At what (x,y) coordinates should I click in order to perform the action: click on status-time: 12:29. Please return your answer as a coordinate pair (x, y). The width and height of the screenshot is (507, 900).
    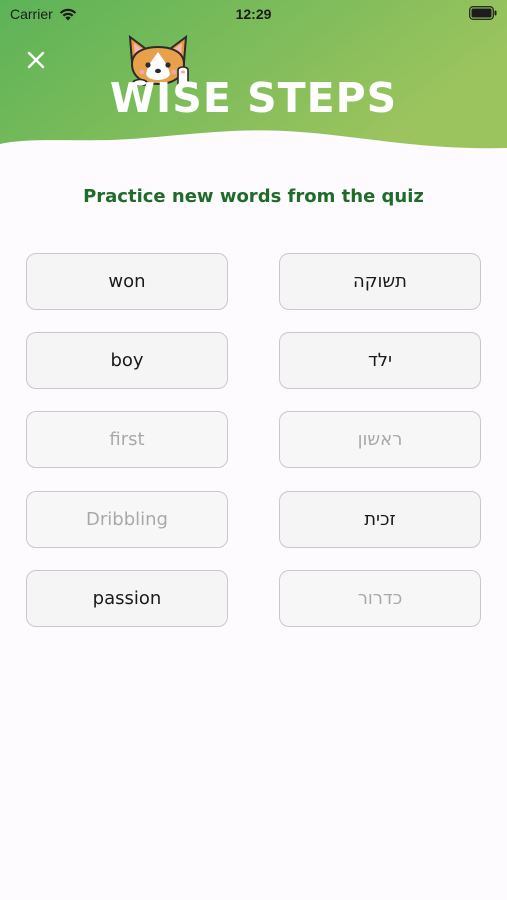
    Looking at the image, I should click on (253, 14).